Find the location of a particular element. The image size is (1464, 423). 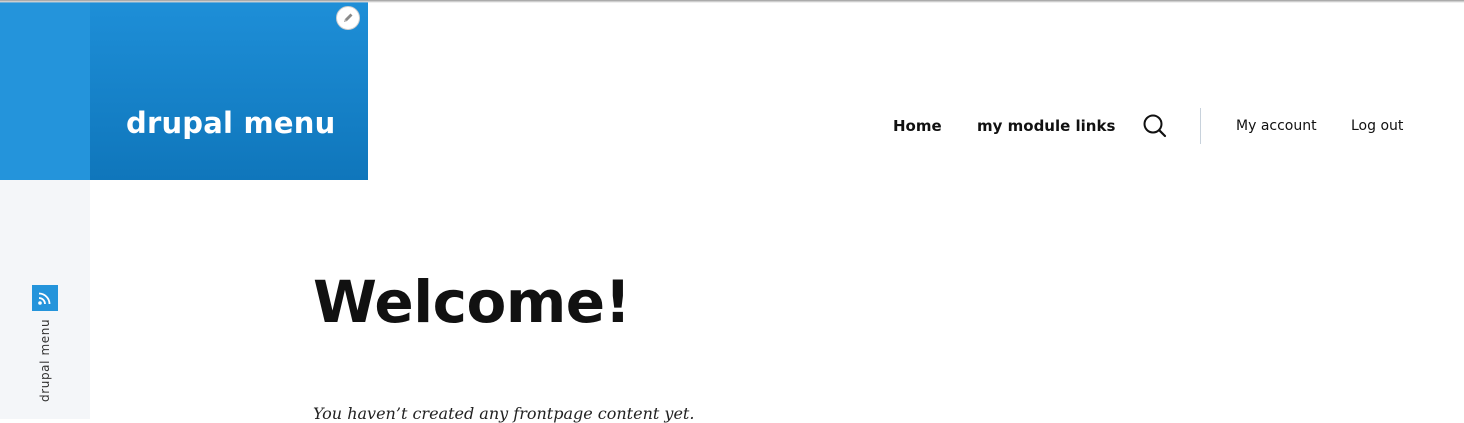

feed-icon is located at coordinates (45, 298).